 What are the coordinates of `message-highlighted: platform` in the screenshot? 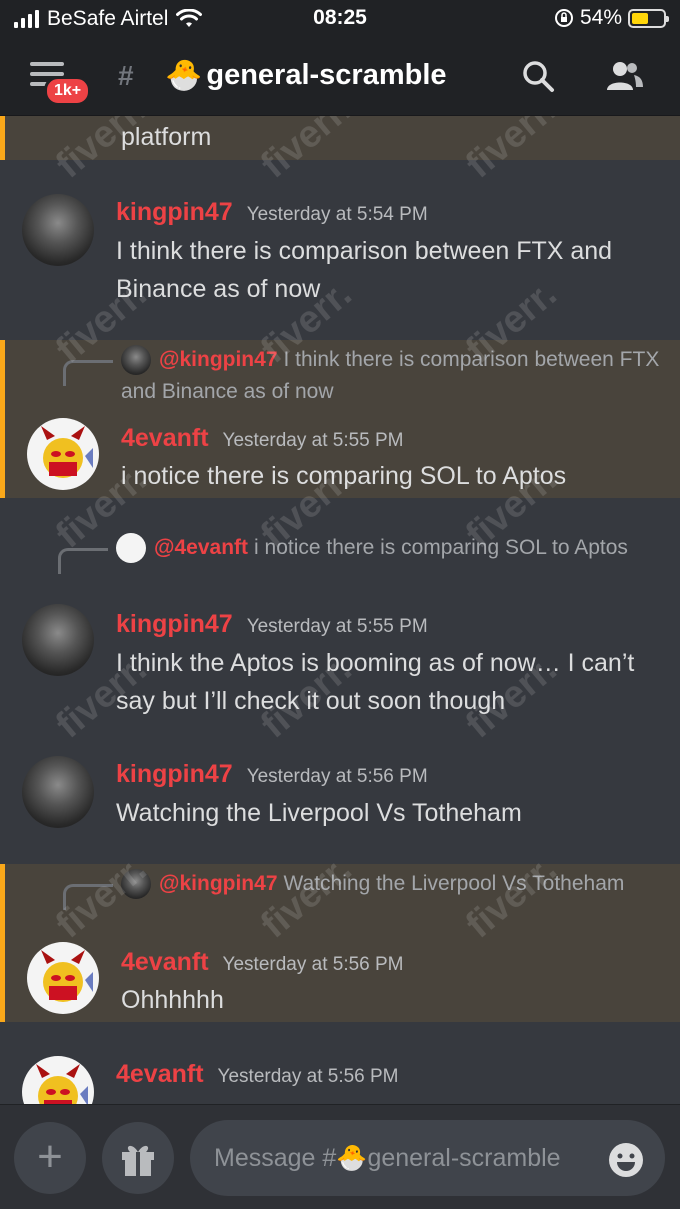 It's located at (340, 138).